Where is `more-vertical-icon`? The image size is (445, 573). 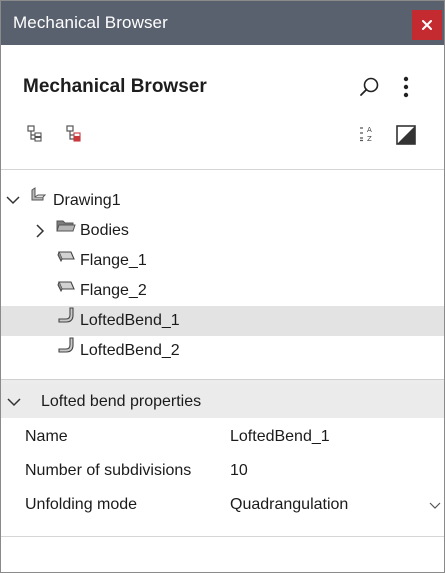 more-vertical-icon is located at coordinates (406, 87).